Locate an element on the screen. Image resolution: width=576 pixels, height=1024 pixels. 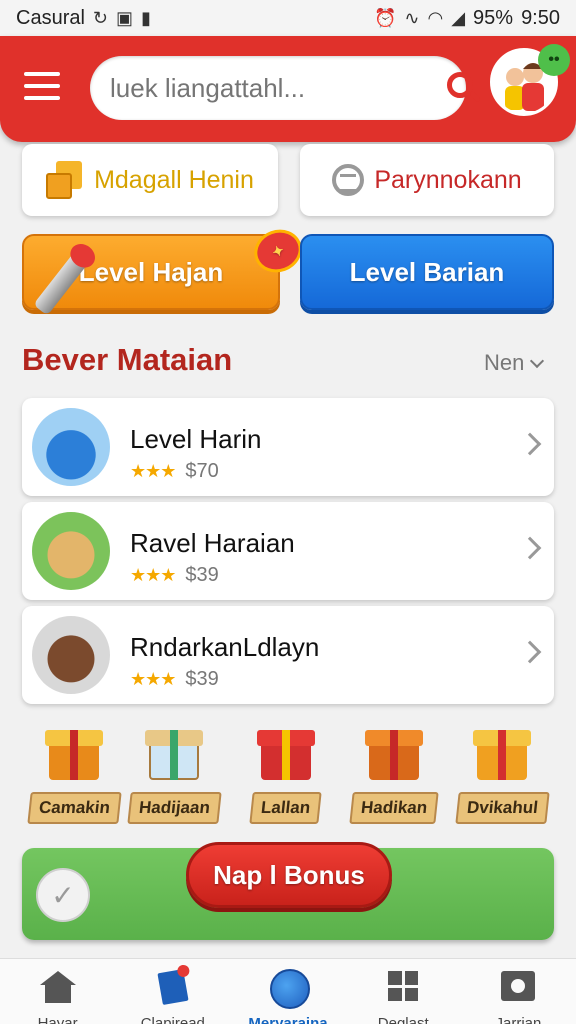
quick-action-documents: Mdagall Henin is located at coordinates (150, 180).